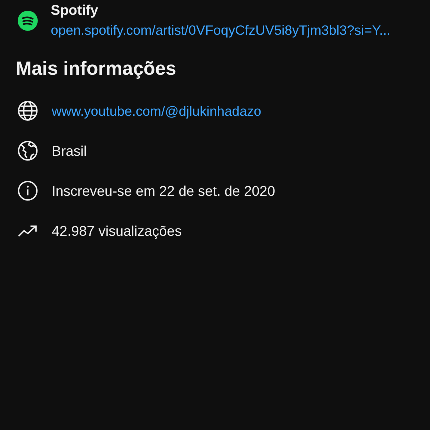 This screenshot has width=430, height=430. Describe the element at coordinates (70, 151) in the screenshot. I see `info-text: Brasil` at that location.